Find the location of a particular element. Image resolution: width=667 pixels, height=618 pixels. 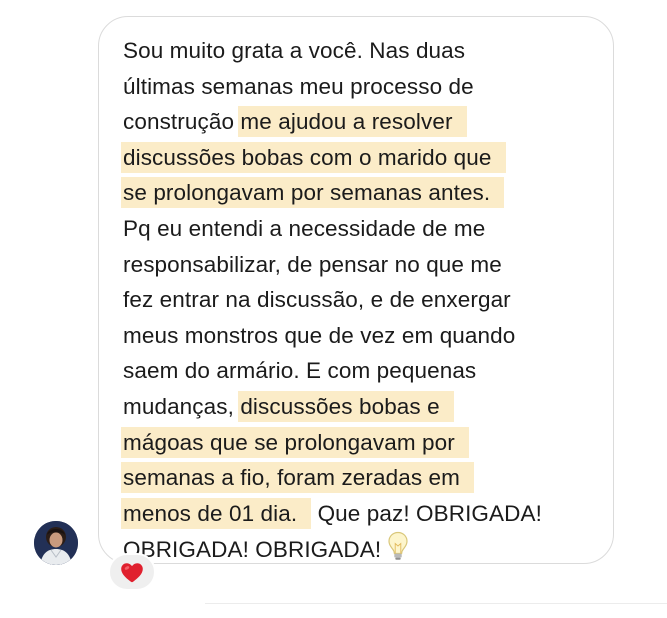

message-line: fez entrar na discussão, e de enxergar is located at coordinates (317, 300).